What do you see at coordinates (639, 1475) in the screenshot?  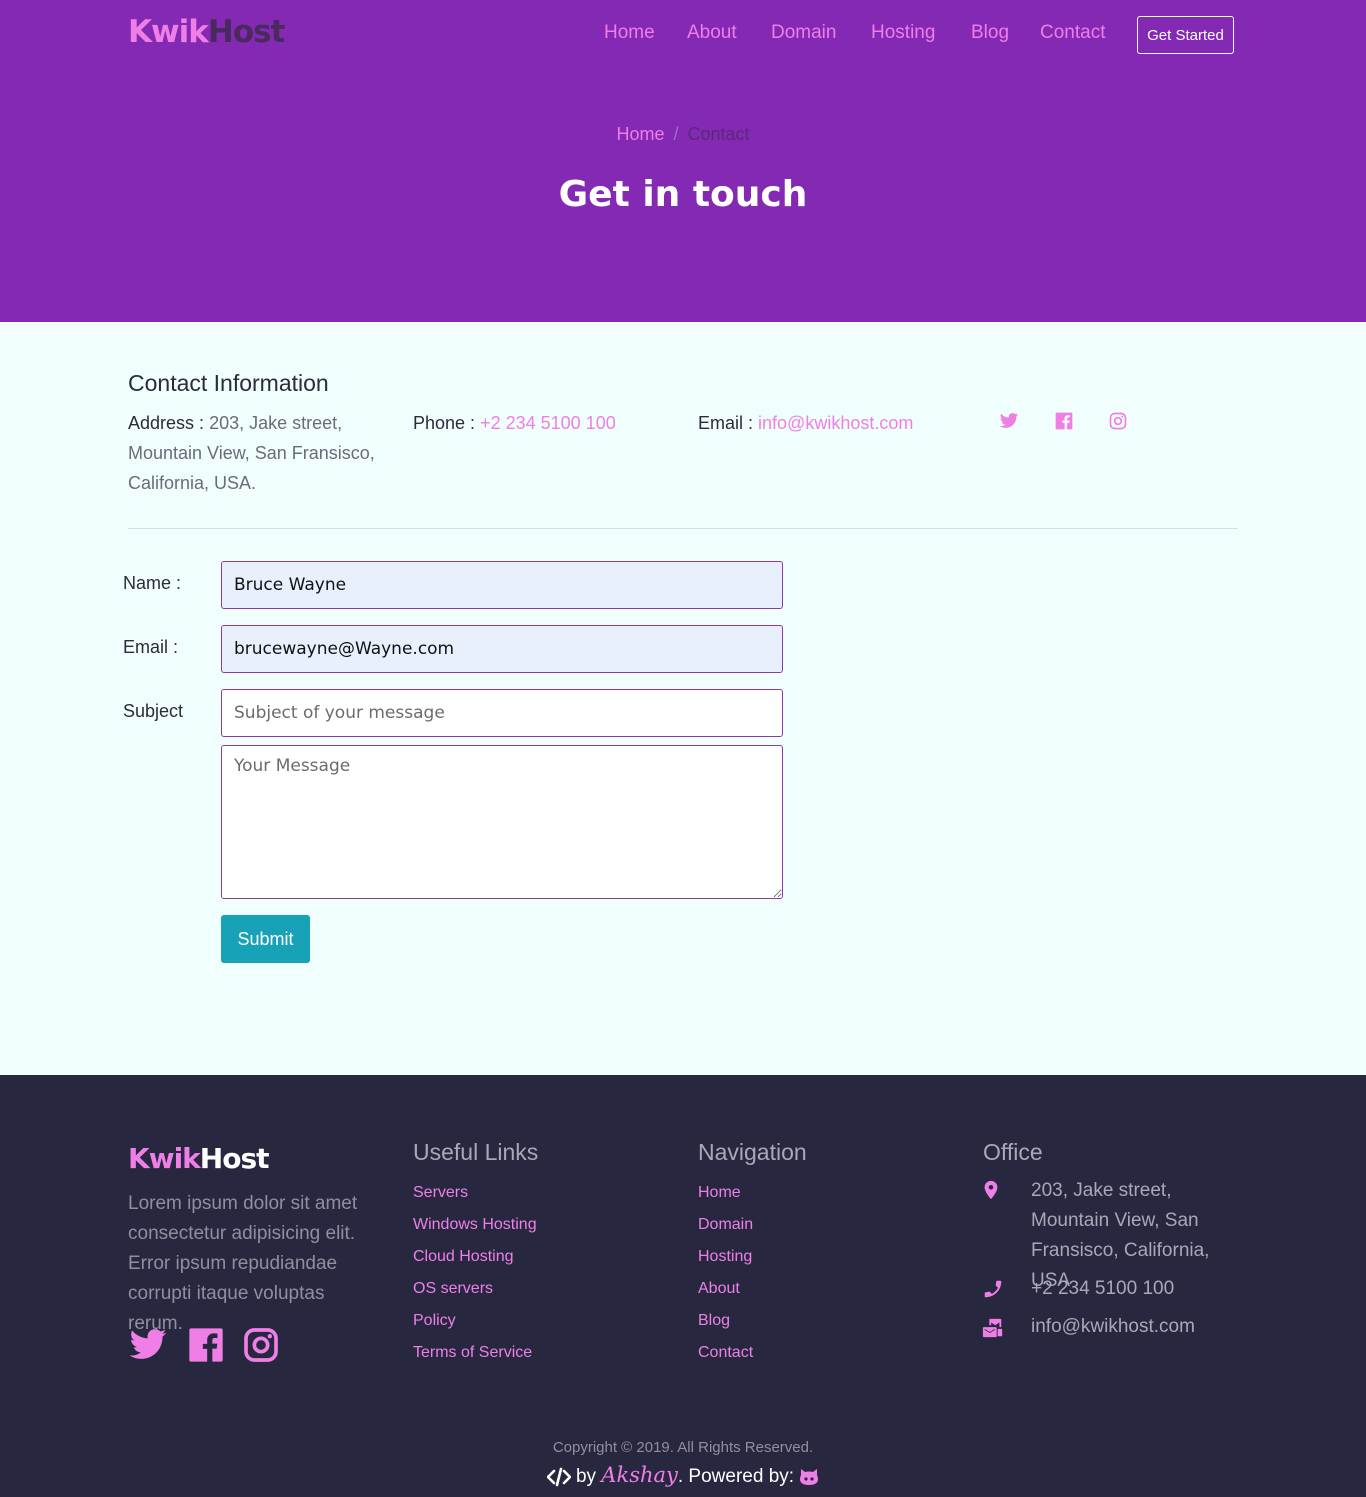 I see `author-link: Akshay` at bounding box center [639, 1475].